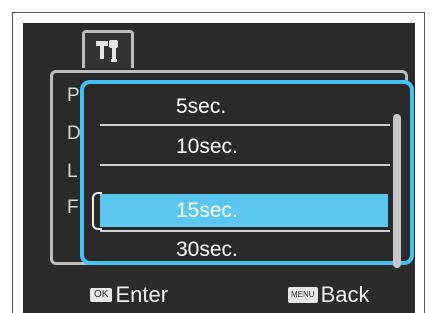 This screenshot has width=438, height=313. What do you see at coordinates (244, 146) in the screenshot?
I see `option-10sec: 10sec.` at bounding box center [244, 146].